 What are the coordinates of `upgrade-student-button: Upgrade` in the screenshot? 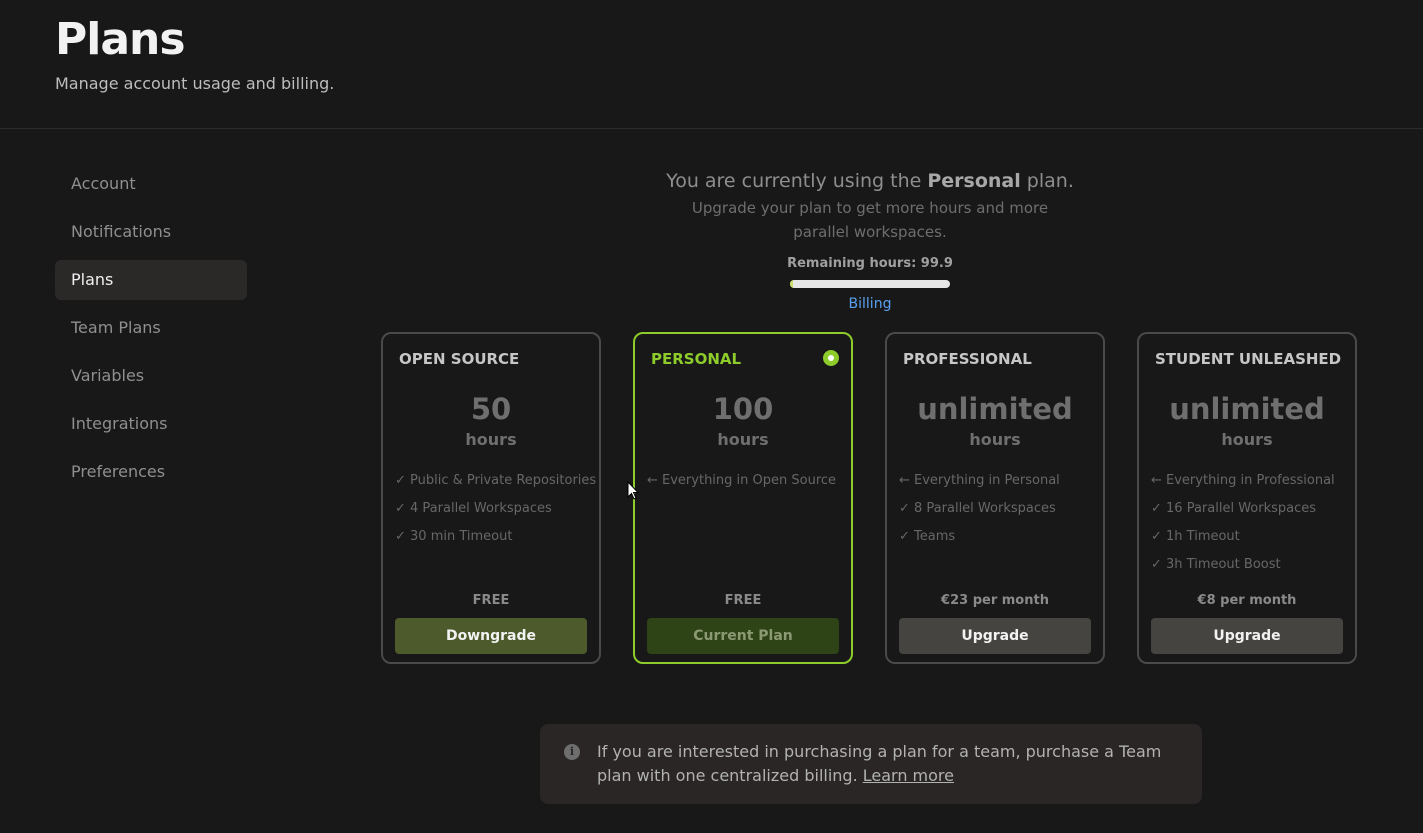 It's located at (1247, 636).